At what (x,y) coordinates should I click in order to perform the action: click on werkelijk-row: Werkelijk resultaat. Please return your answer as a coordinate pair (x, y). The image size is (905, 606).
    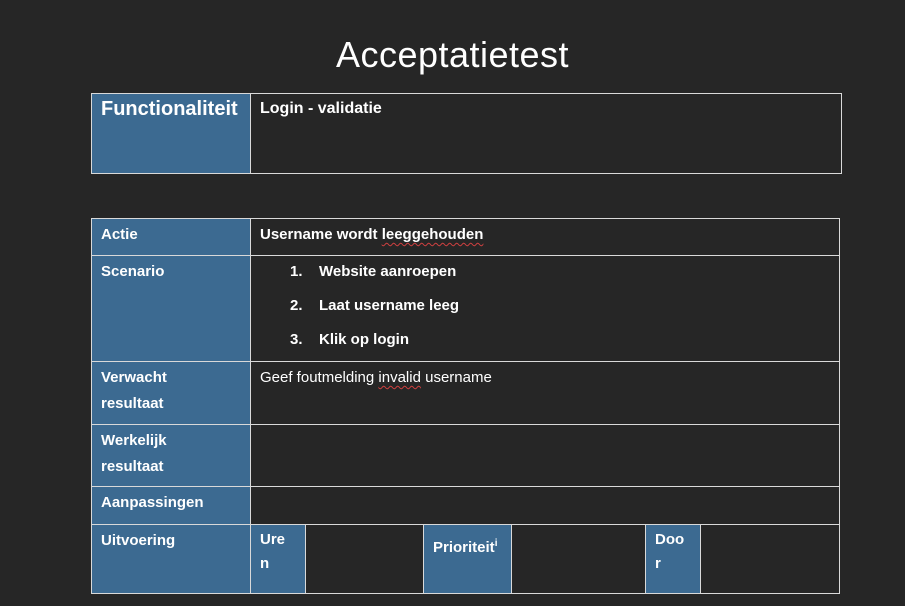
    Looking at the image, I should click on (465, 455).